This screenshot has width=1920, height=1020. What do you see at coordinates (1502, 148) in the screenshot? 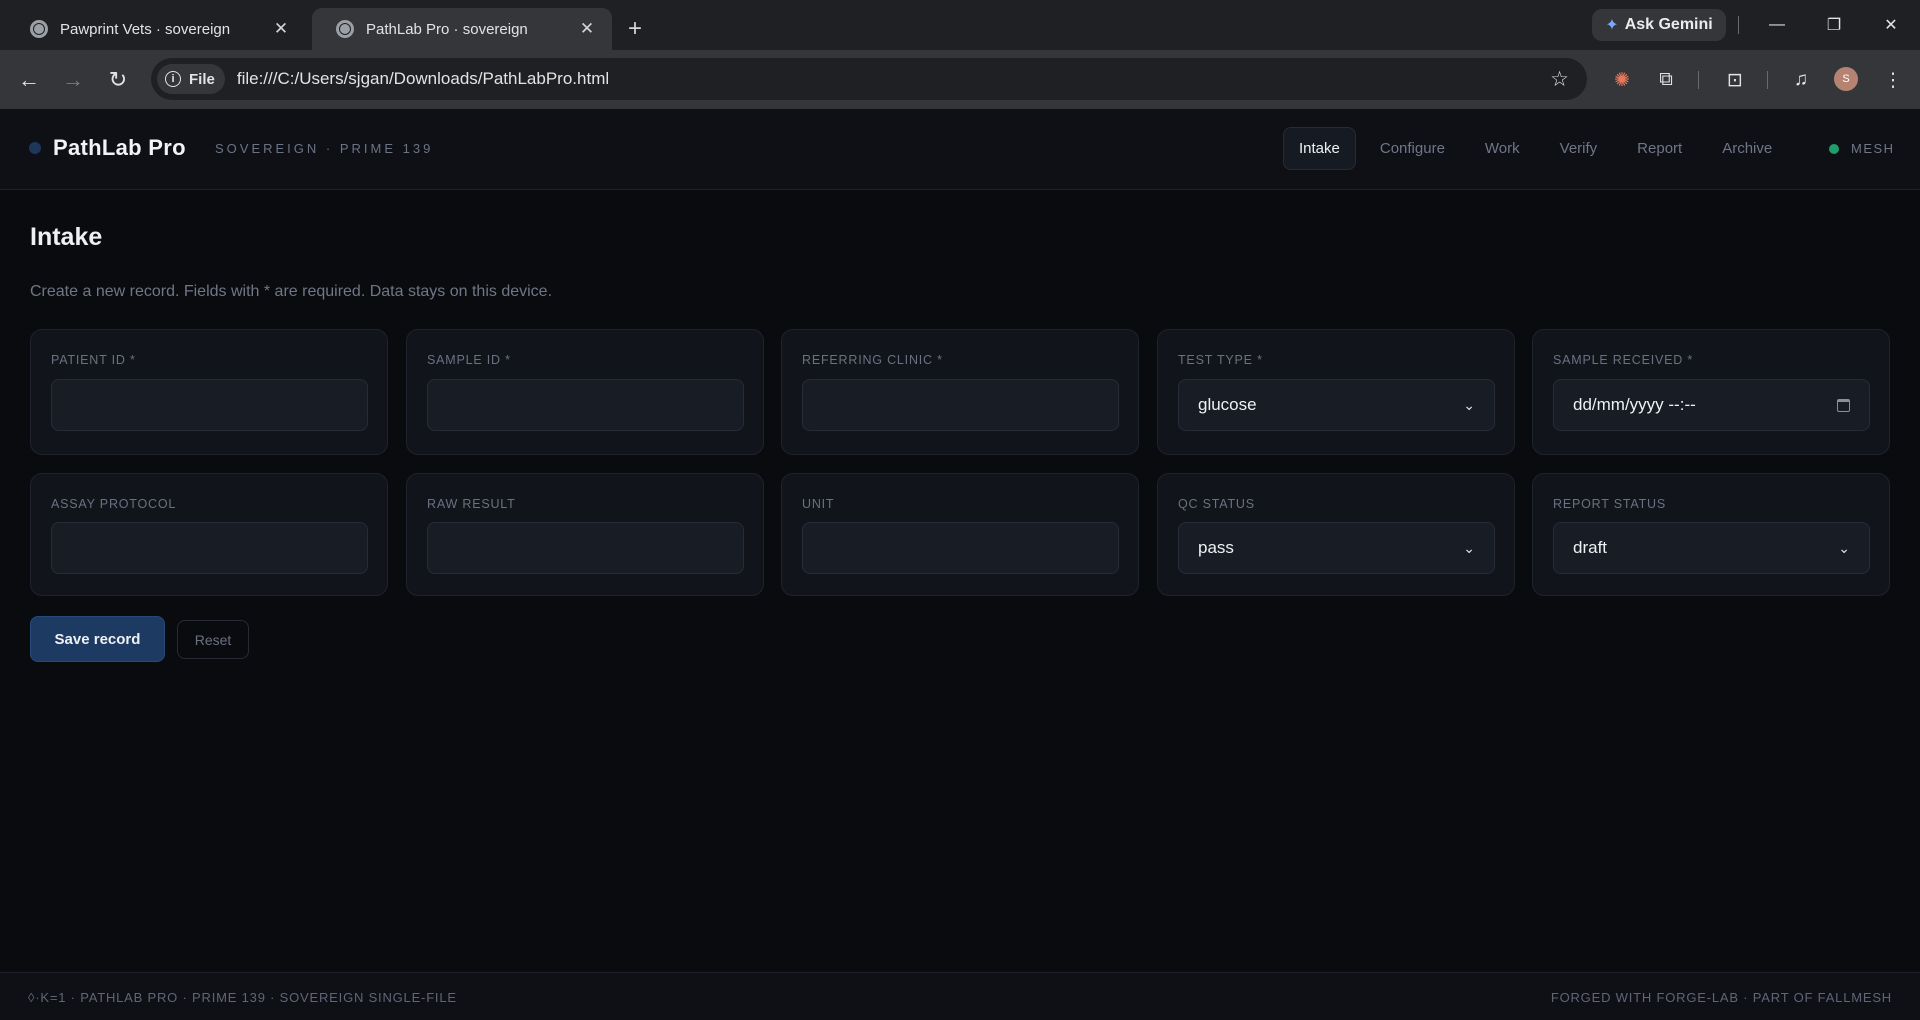
I see `nav-work: Work` at bounding box center [1502, 148].